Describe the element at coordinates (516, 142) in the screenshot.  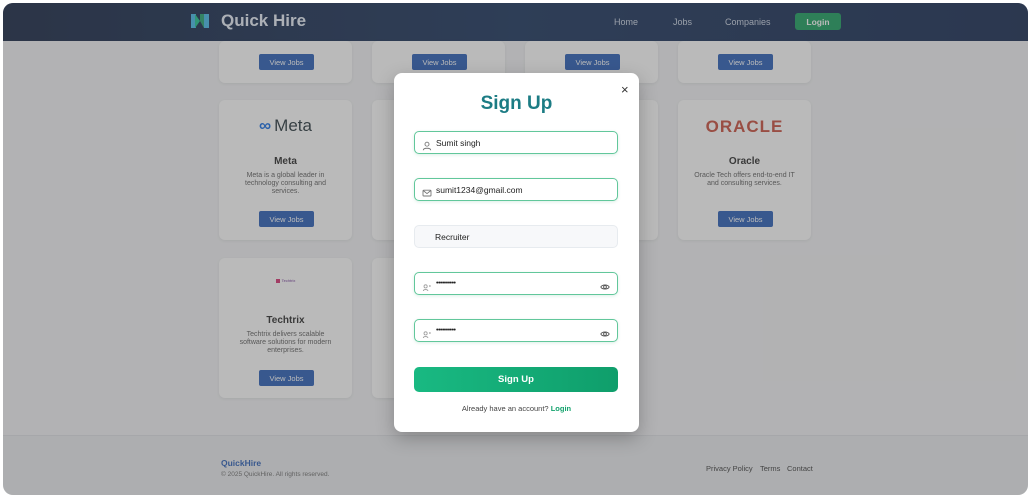
I see `name-field: Sumit singh` at that location.